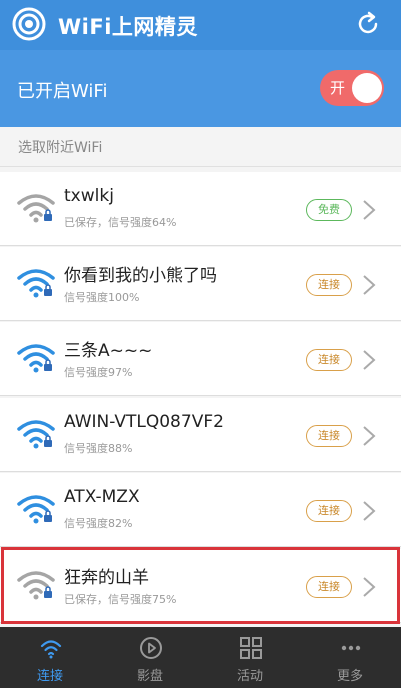 This screenshot has width=401, height=688. I want to click on bottom-nav: 连接 影盘 活动 更多, so click(200, 657).